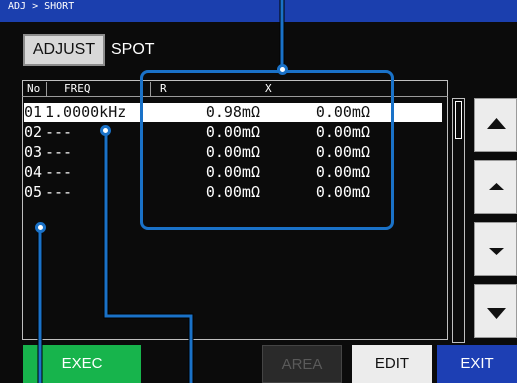  What do you see at coordinates (86, 112) in the screenshot?
I see `row-freq: 1.0000kHz` at bounding box center [86, 112].